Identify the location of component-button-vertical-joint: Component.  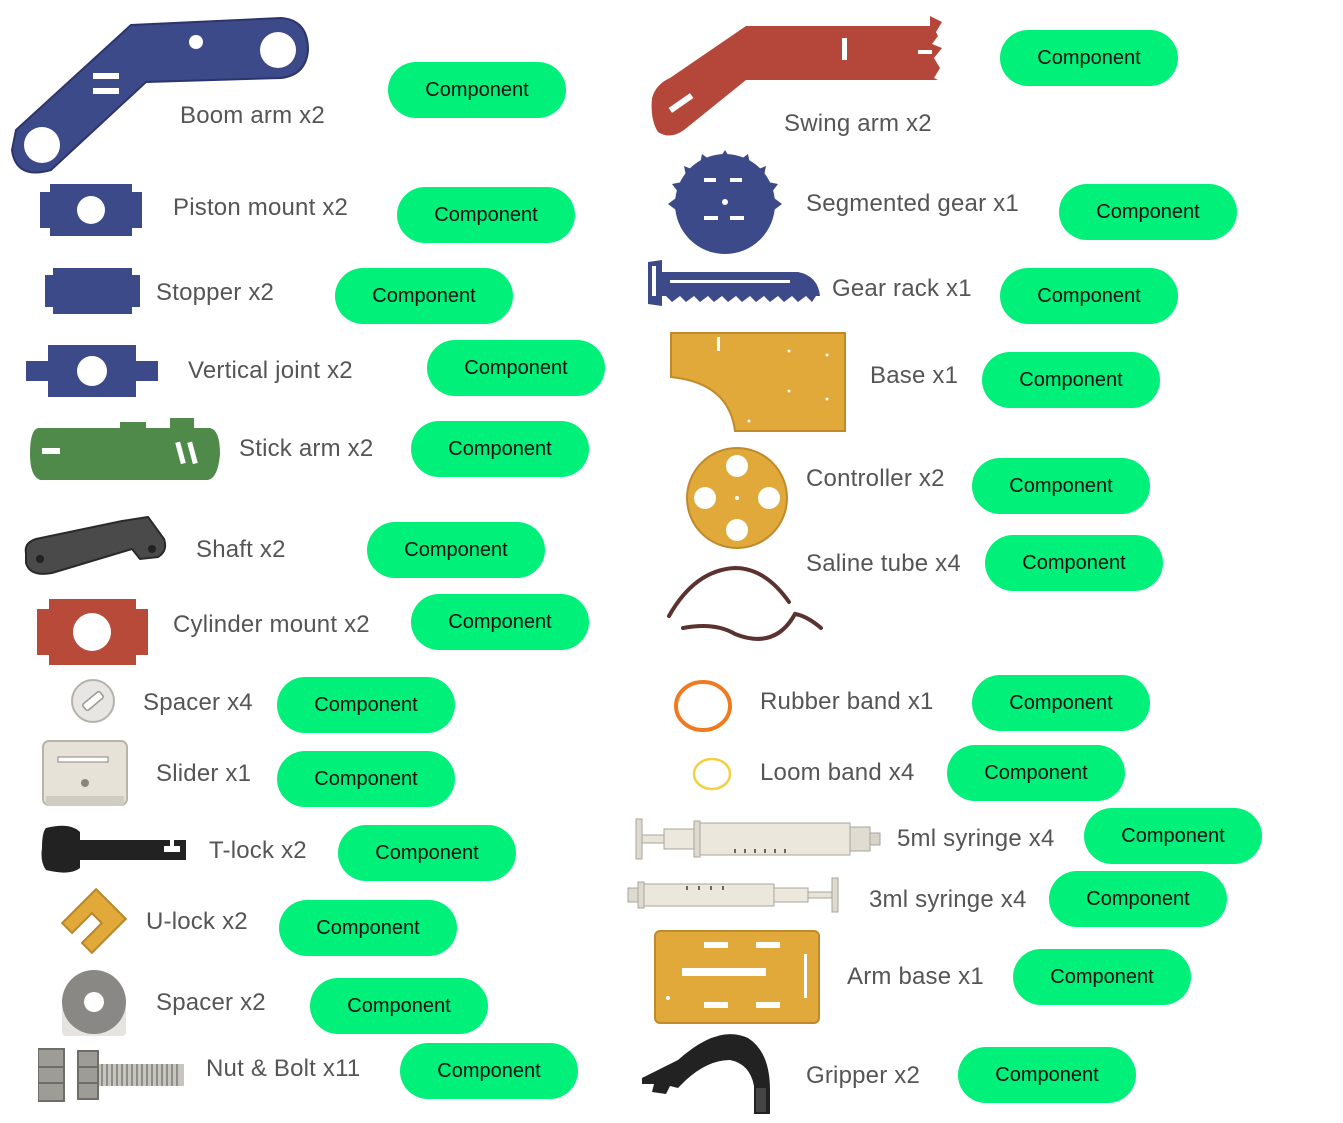
(516, 368).